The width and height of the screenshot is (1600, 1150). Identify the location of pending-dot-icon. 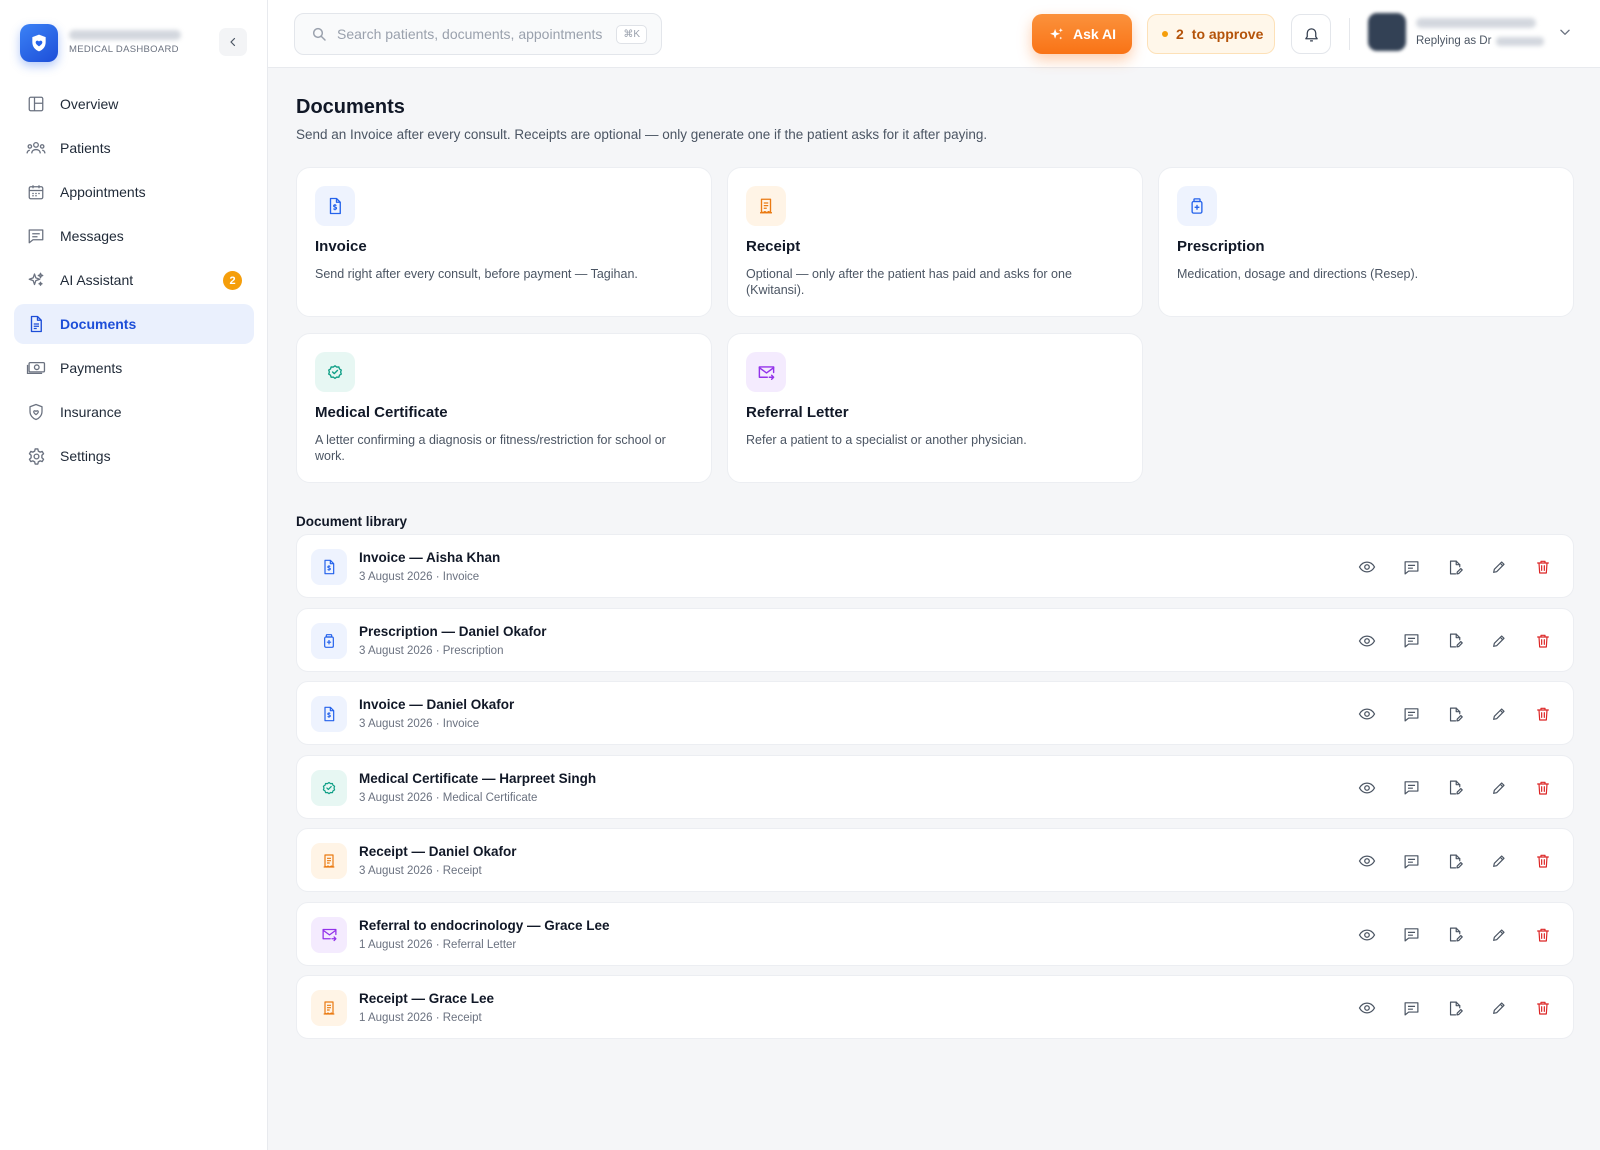
(1165, 34).